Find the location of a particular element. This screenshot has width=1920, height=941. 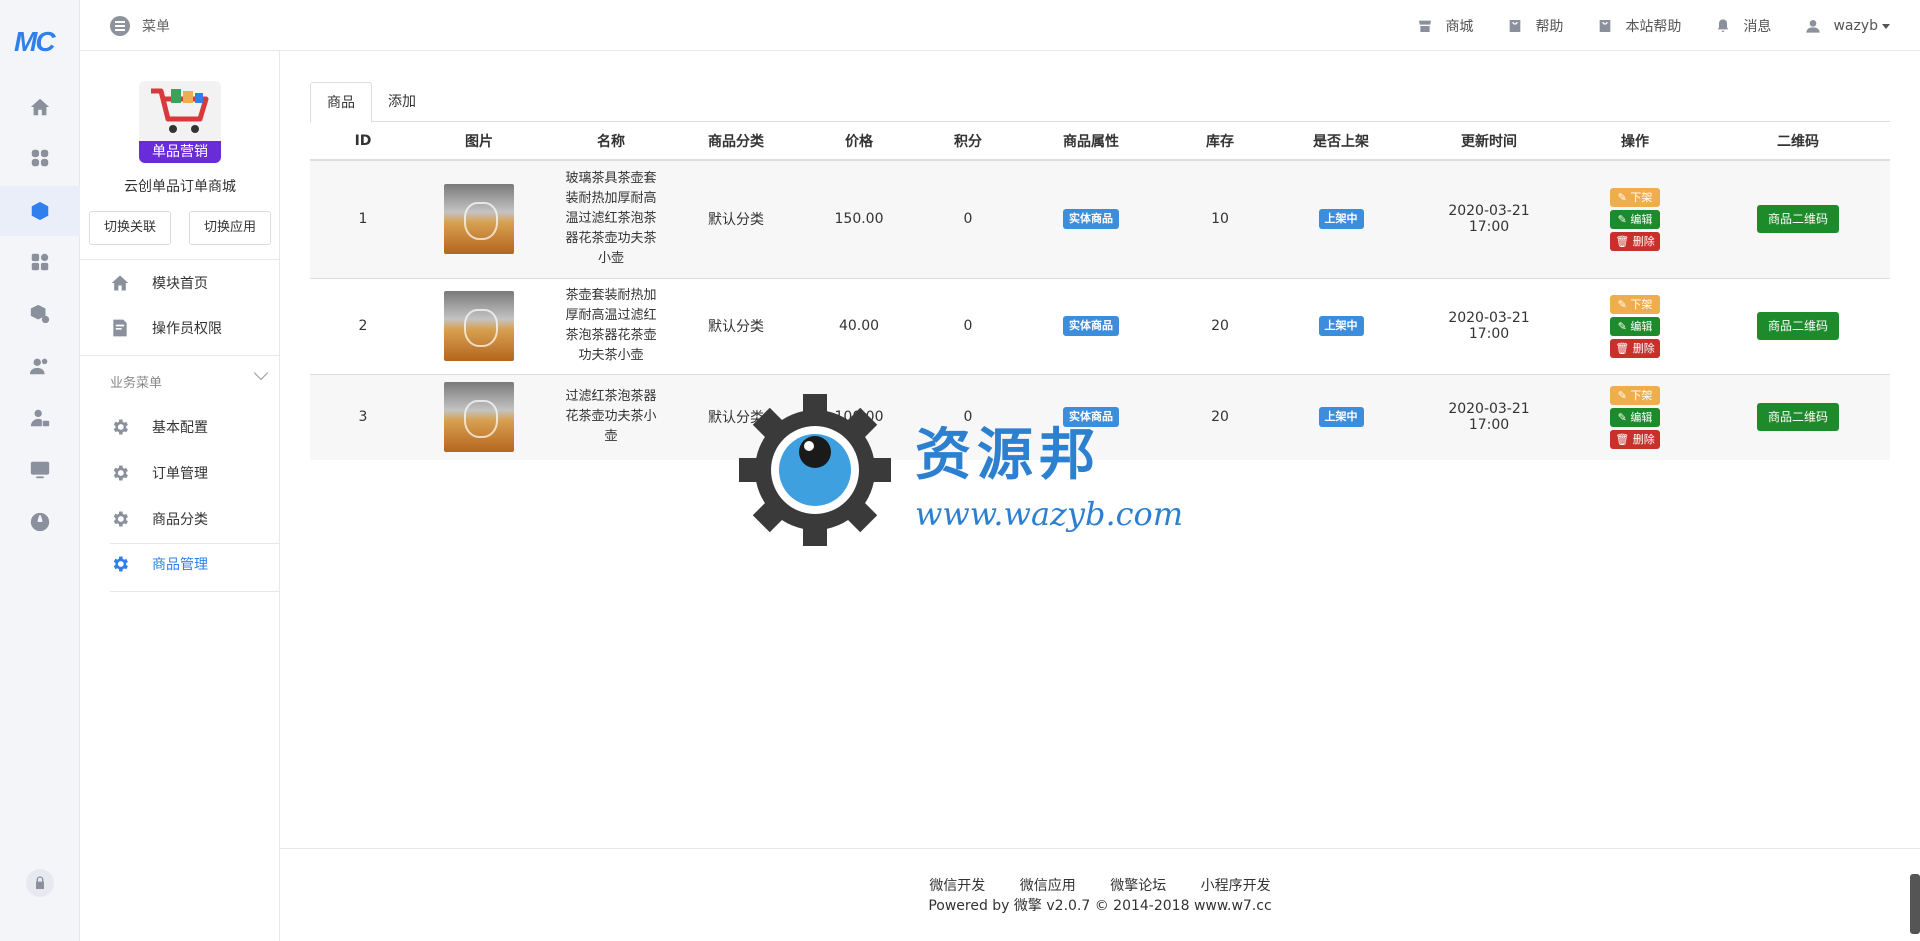

home-icon is located at coordinates (40, 107).